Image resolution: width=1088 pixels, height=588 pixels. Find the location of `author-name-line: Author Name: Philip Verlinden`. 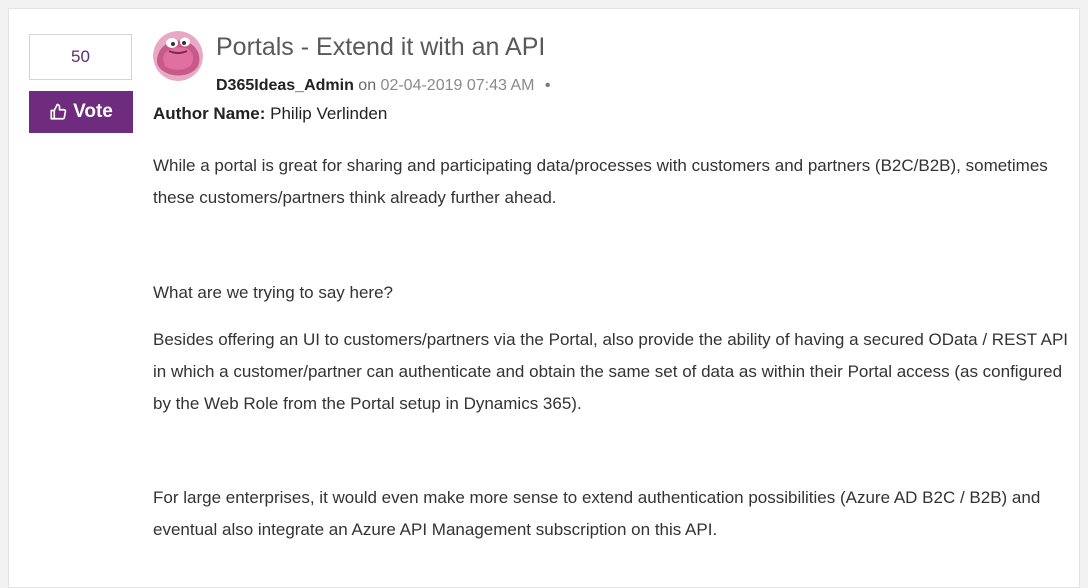

author-name-line: Author Name: Philip Verlinden is located at coordinates (270, 114).